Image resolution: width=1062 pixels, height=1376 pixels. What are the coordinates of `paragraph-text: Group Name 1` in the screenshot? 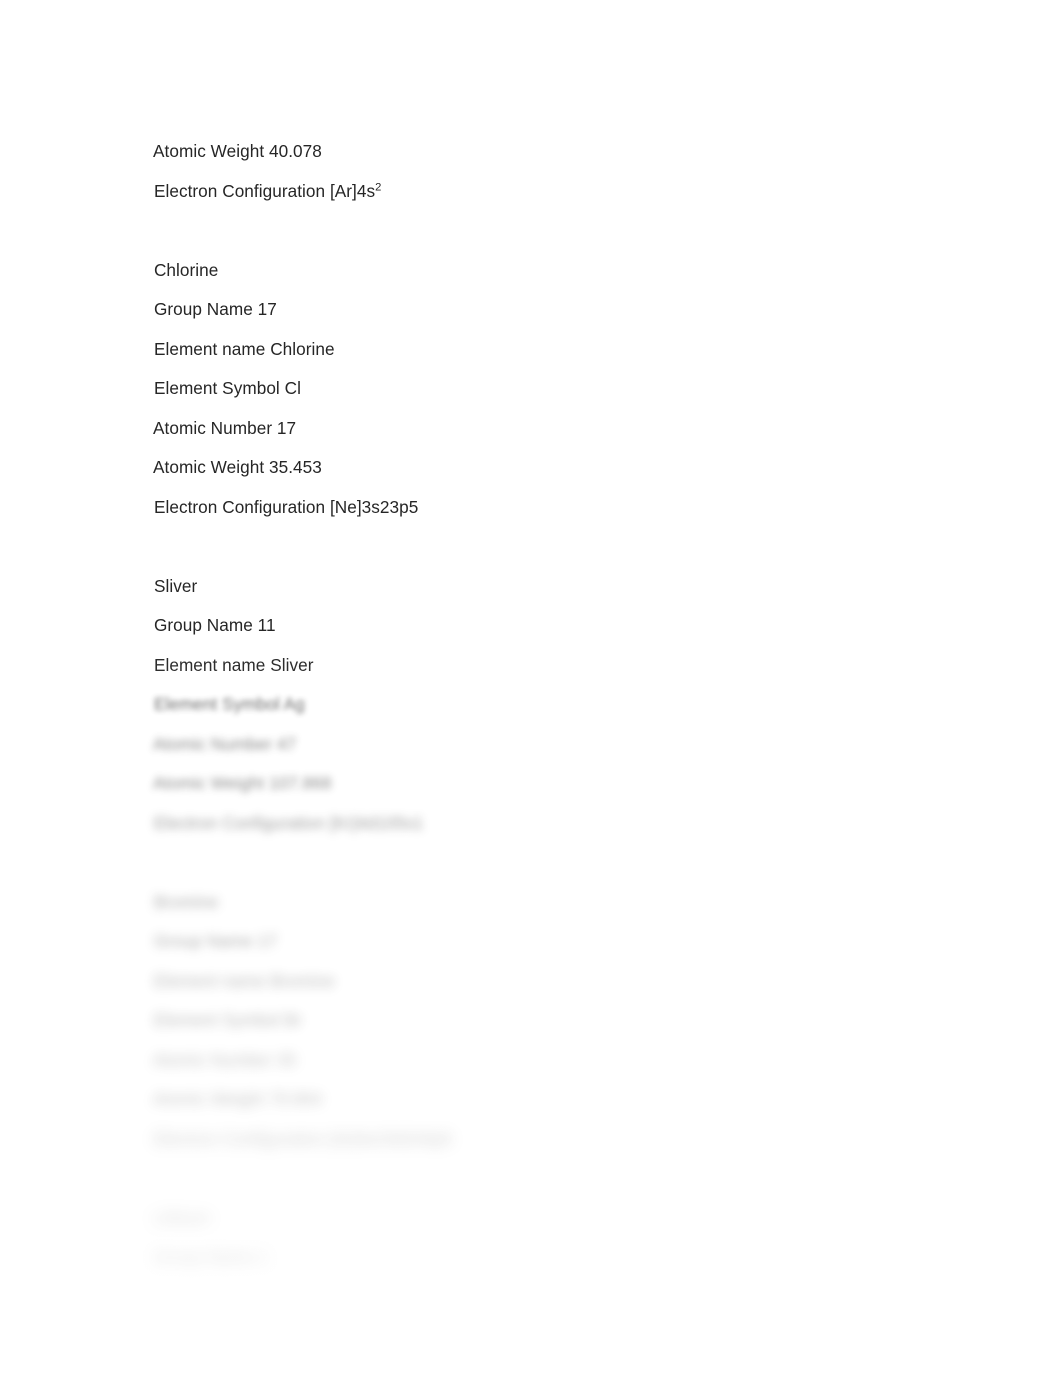 It's located at (210, 1257).